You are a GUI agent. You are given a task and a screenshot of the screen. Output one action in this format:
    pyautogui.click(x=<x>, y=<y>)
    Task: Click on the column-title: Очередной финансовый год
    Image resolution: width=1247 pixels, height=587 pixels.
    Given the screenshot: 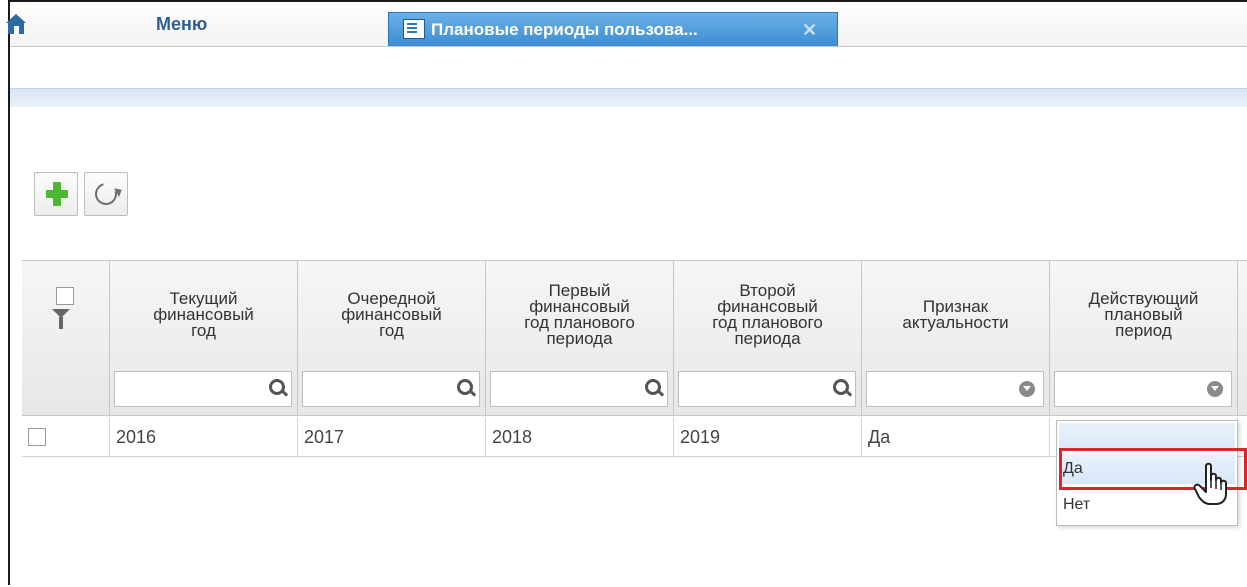 What is the action you would take?
    pyautogui.click(x=391, y=314)
    